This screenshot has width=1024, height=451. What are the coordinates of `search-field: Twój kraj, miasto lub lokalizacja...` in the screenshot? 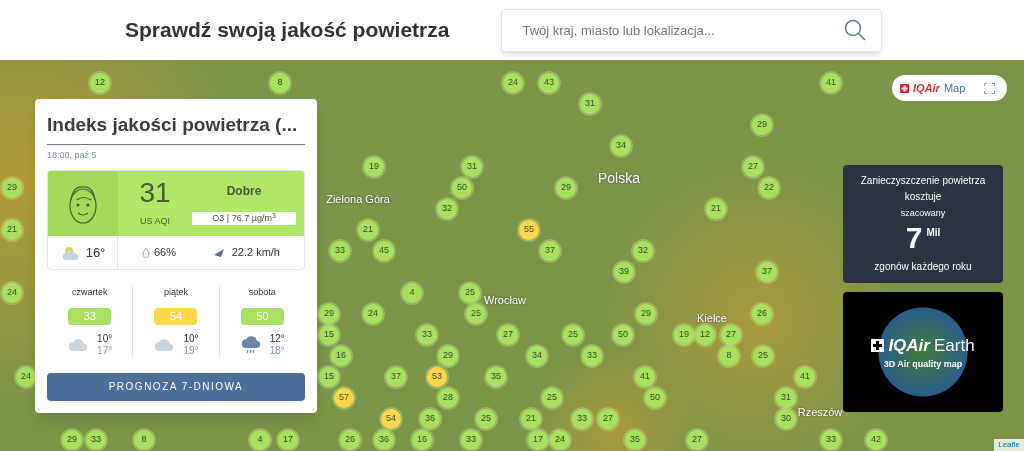 It's located at (692, 30).